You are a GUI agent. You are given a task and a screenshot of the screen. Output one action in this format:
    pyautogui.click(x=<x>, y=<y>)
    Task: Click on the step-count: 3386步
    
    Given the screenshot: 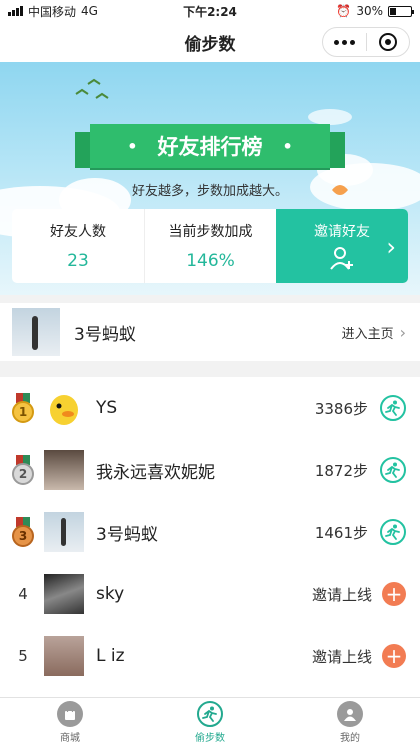 What is the action you would take?
    pyautogui.click(x=341, y=408)
    